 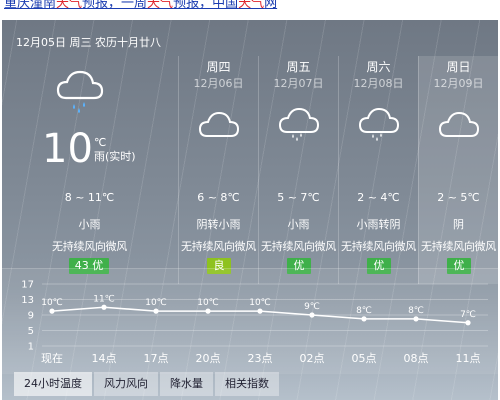 I want to click on tab-wind: 风力风向, so click(x=126, y=384).